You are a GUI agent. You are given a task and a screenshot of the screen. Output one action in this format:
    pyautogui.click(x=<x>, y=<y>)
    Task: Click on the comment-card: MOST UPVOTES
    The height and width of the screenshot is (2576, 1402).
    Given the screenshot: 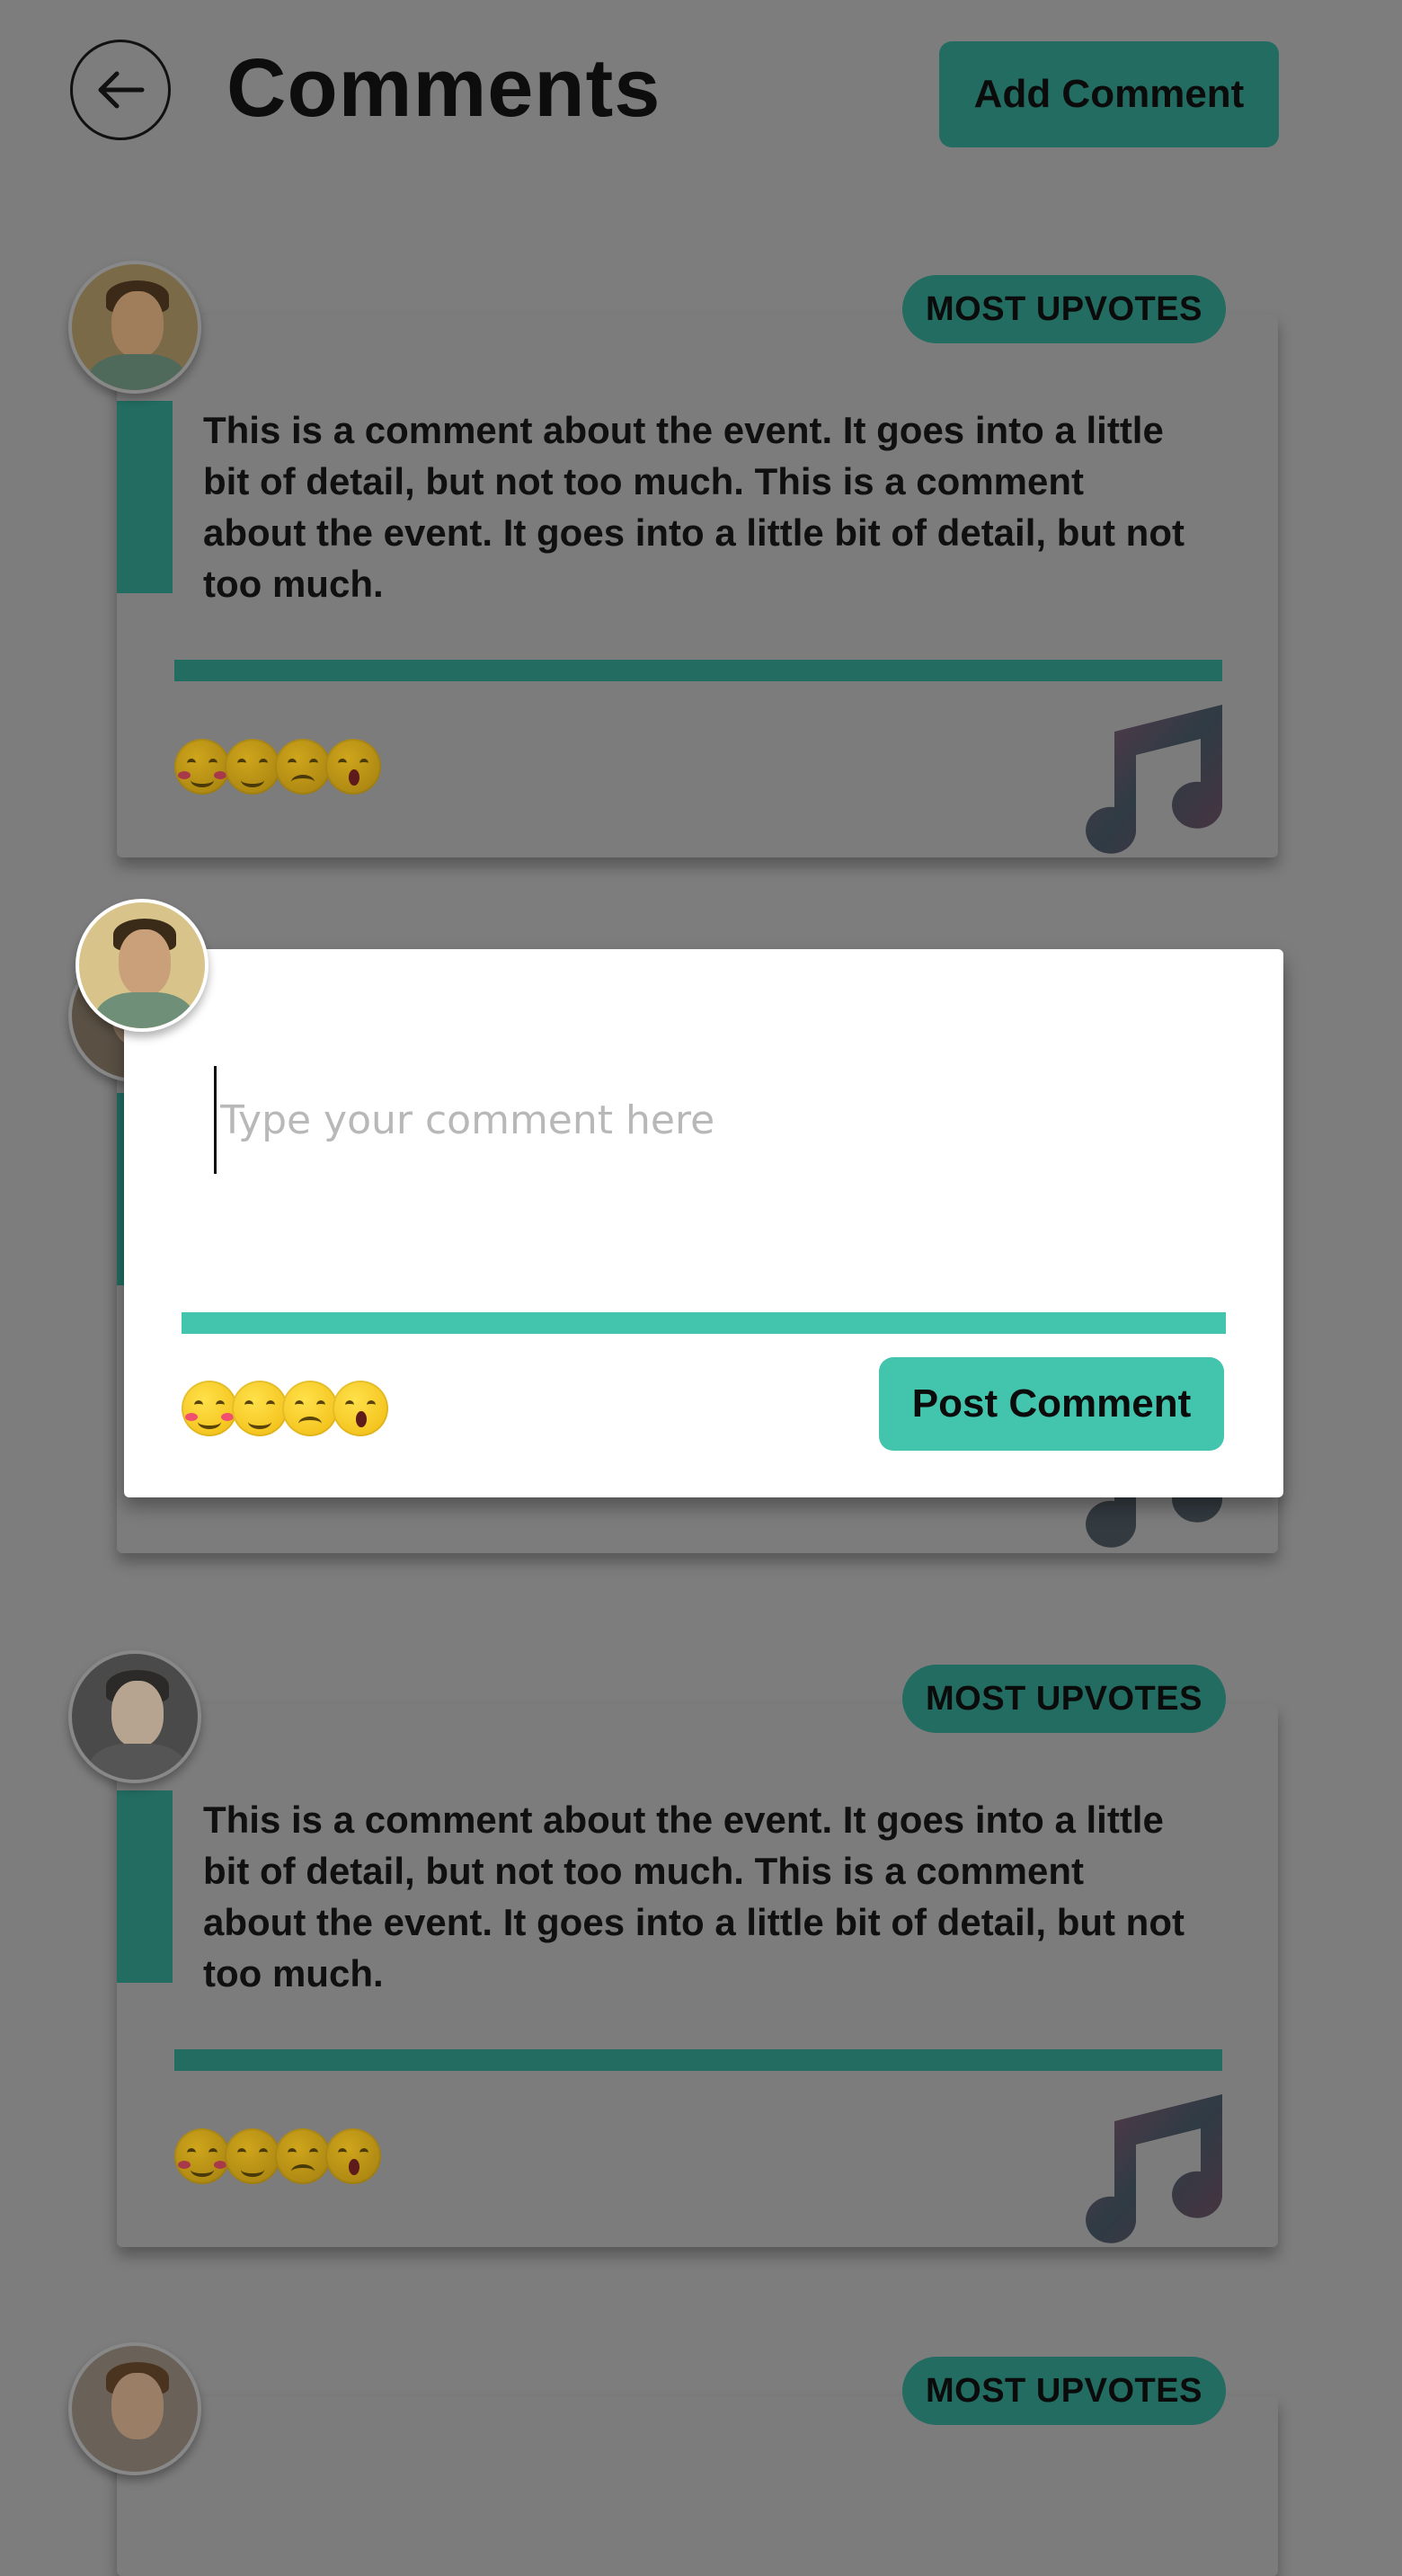 What is the action you would take?
    pyautogui.click(x=697, y=2466)
    